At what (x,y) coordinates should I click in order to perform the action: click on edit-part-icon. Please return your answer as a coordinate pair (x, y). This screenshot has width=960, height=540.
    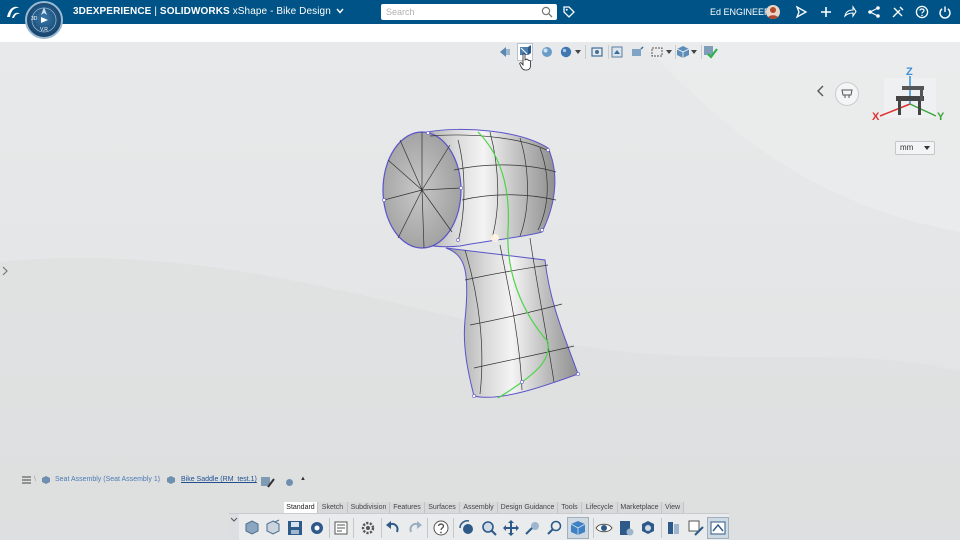
    Looking at the image, I should click on (268, 482).